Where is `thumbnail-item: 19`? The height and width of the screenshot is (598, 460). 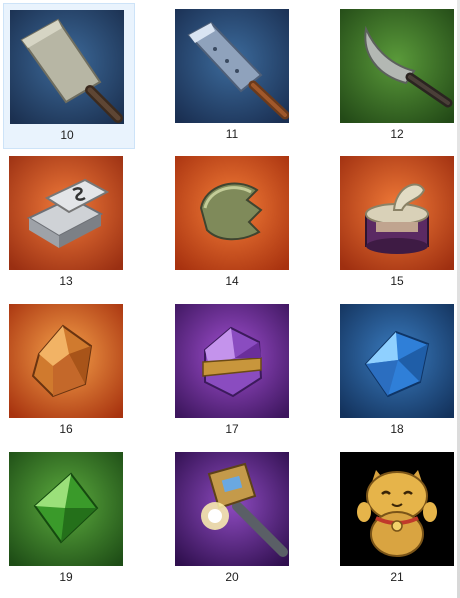
thumbnail-item: 19 is located at coordinates (69, 519).